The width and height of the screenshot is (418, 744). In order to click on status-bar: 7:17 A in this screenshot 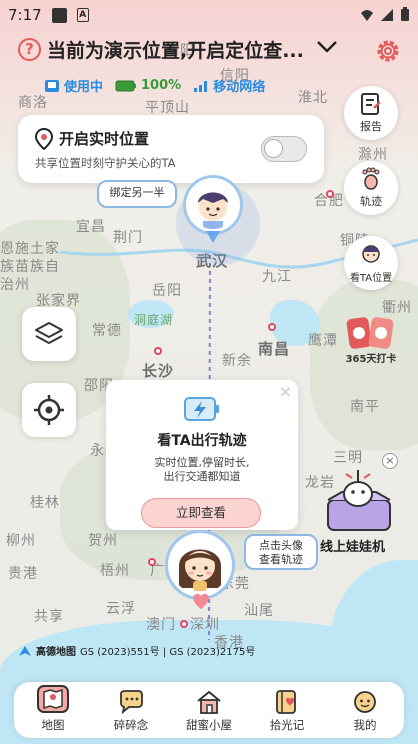, I will do `click(209, 15)`.